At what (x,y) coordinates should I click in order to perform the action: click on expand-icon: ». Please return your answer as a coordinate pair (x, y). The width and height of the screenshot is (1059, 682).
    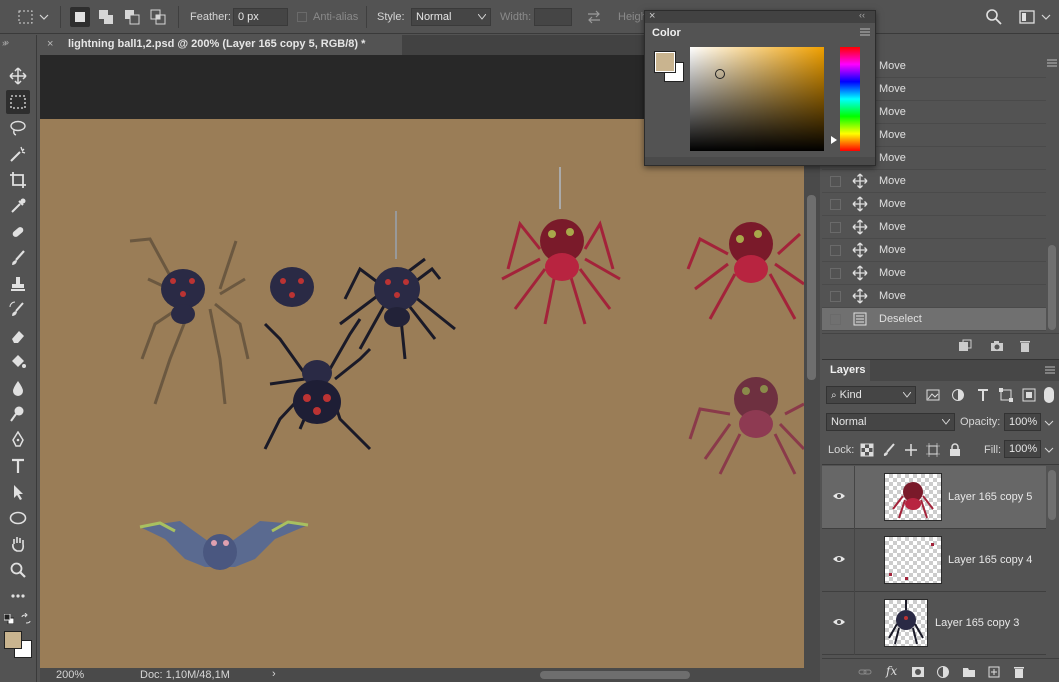
    Looking at the image, I should click on (4, 43).